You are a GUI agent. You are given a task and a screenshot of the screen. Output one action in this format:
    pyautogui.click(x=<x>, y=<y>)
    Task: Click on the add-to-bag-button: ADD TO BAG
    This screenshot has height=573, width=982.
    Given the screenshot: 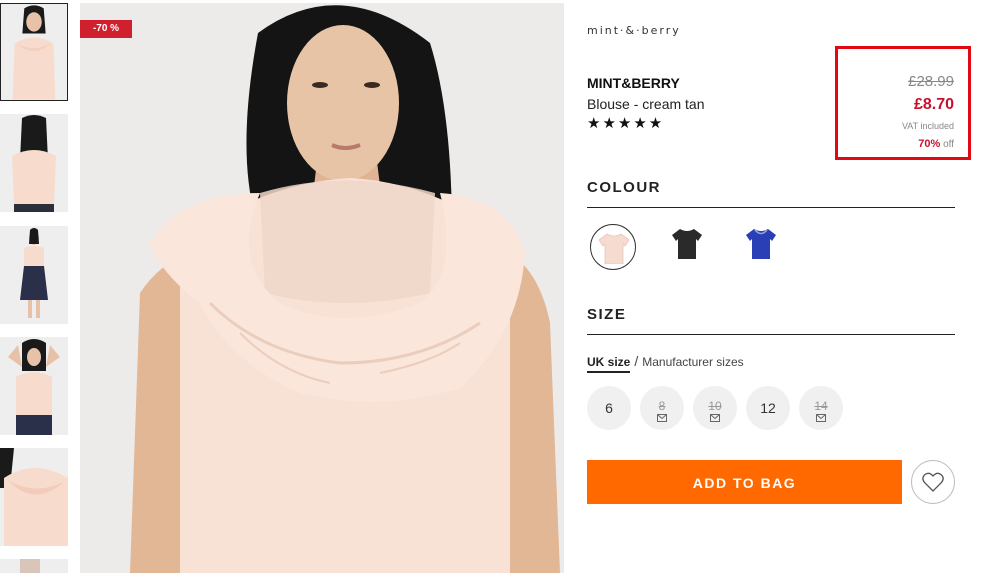 What is the action you would take?
    pyautogui.click(x=744, y=482)
    